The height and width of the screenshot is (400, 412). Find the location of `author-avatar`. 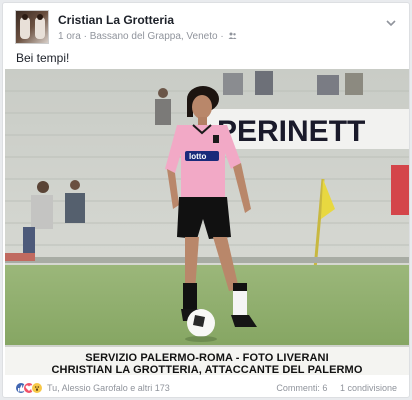

author-avatar is located at coordinates (32, 27).